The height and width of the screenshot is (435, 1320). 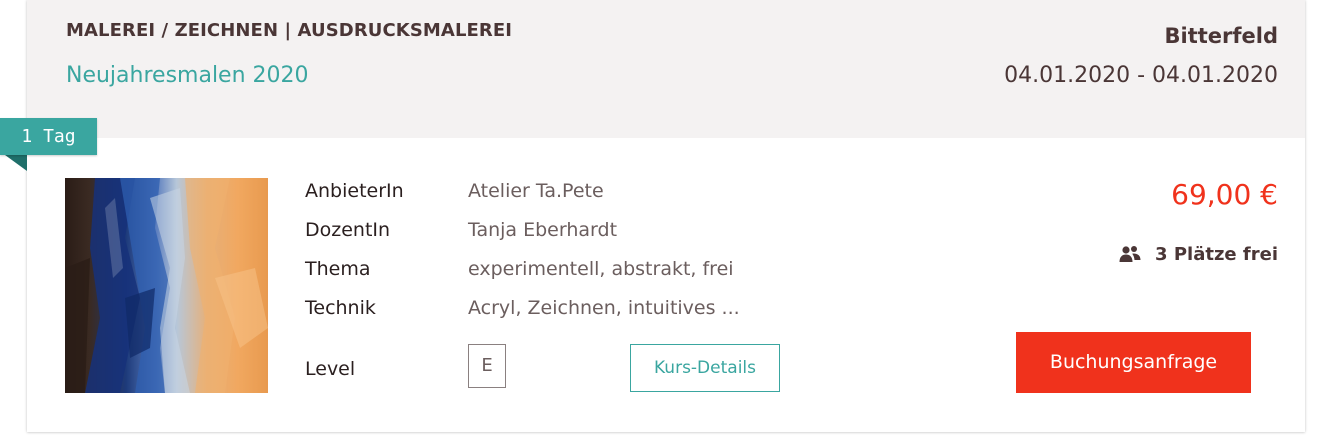 What do you see at coordinates (1221, 36) in the screenshot?
I see `course-location: Bitterfeld` at bounding box center [1221, 36].